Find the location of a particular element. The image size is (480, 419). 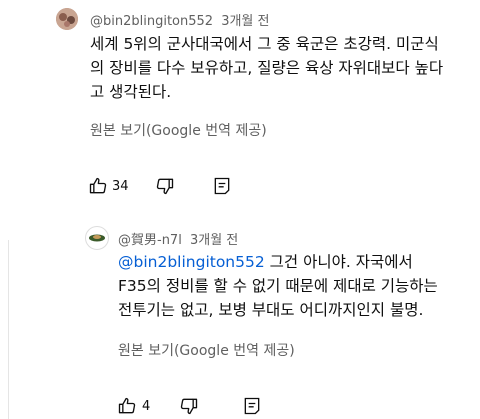

reply-avatar is located at coordinates (97, 238).